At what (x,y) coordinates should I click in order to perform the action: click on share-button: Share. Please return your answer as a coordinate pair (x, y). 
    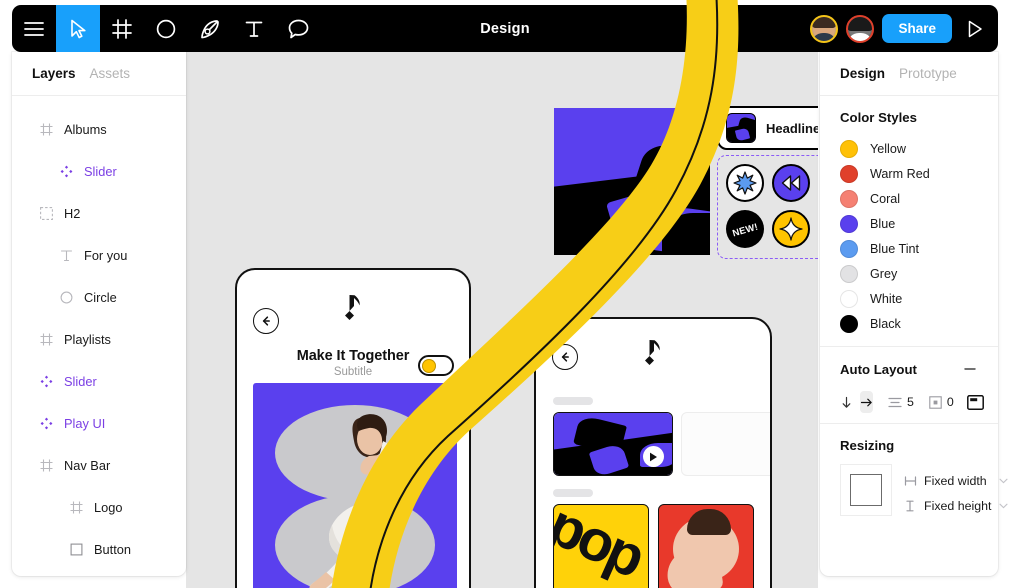
    Looking at the image, I should click on (917, 28).